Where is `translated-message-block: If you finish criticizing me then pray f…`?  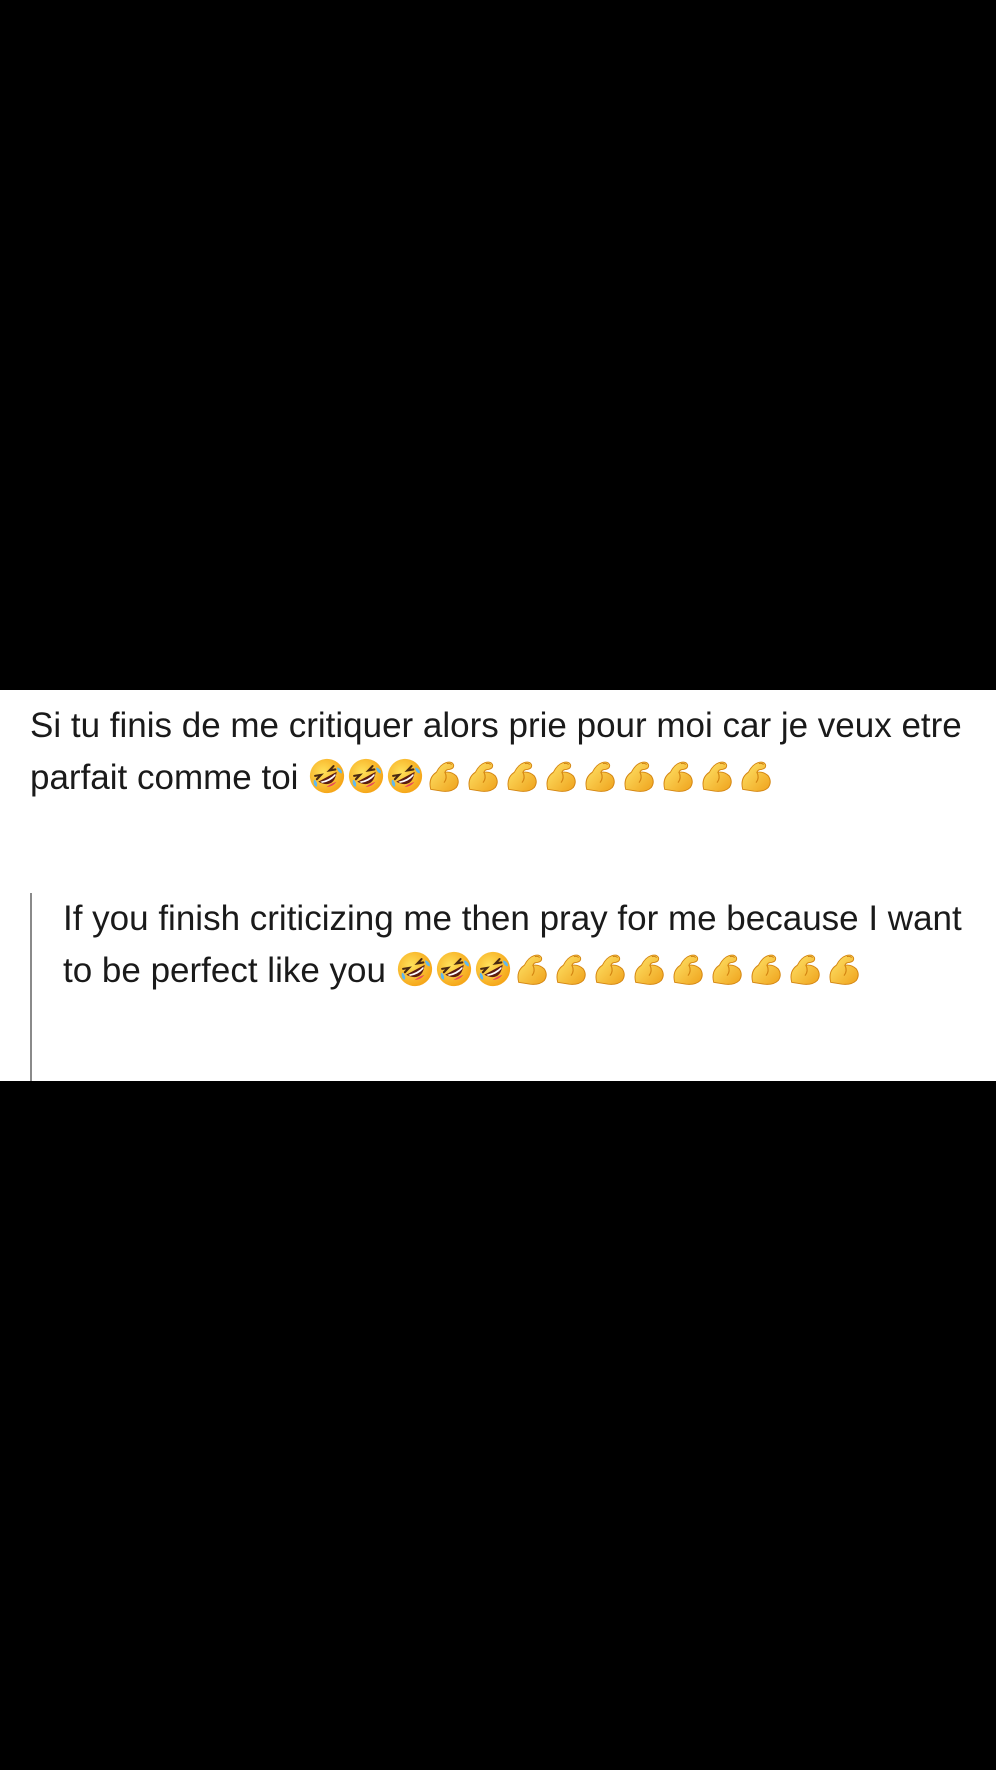 translated-message-block: If you finish criticizing me then pray f… is located at coordinates (505, 987).